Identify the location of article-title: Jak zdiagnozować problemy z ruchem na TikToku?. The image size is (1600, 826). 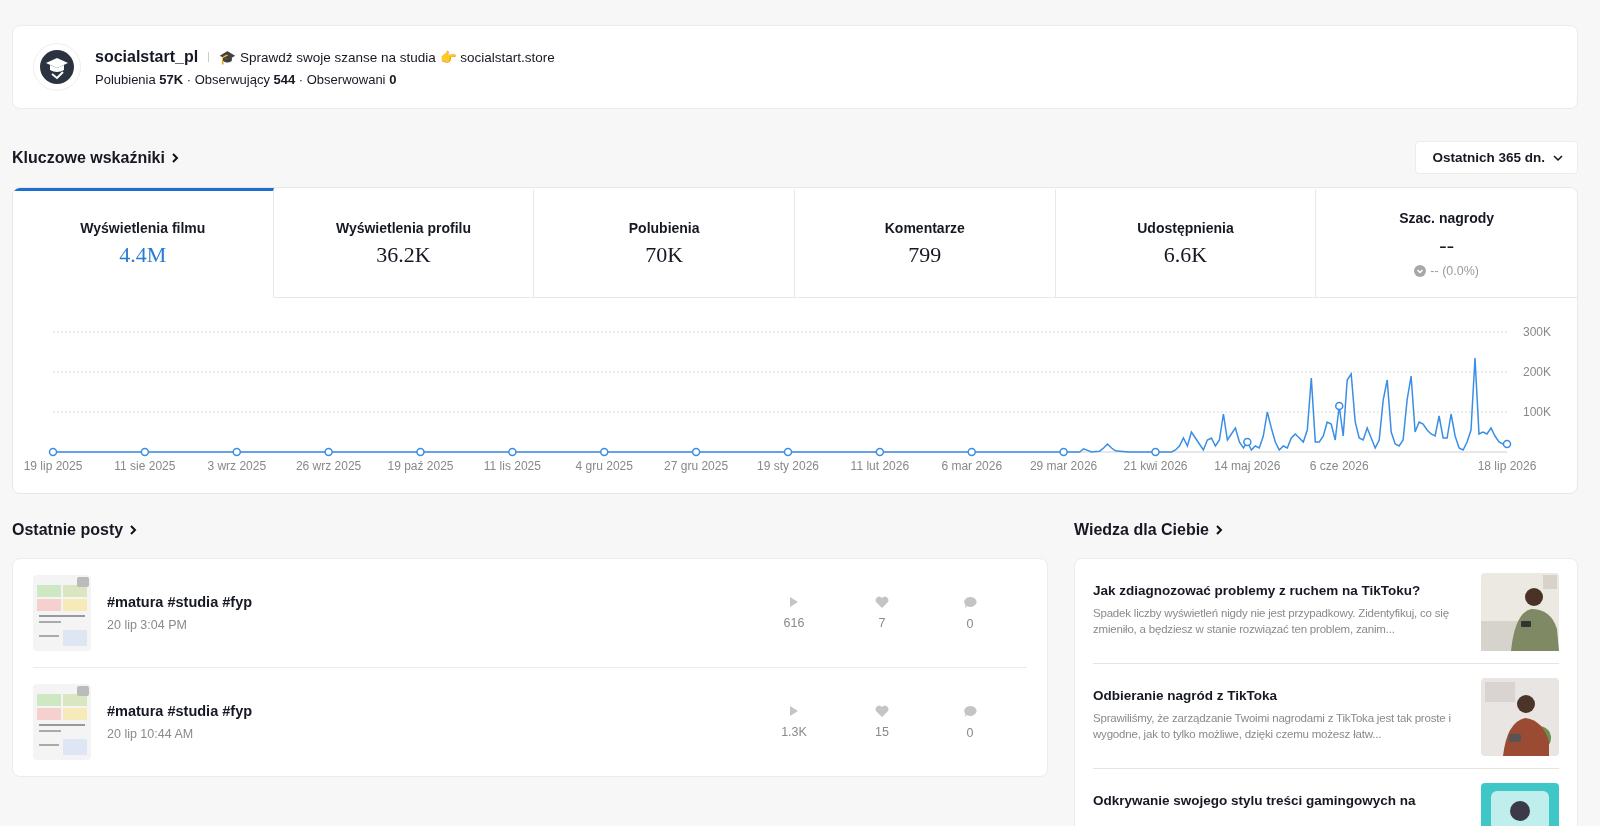
(1257, 590).